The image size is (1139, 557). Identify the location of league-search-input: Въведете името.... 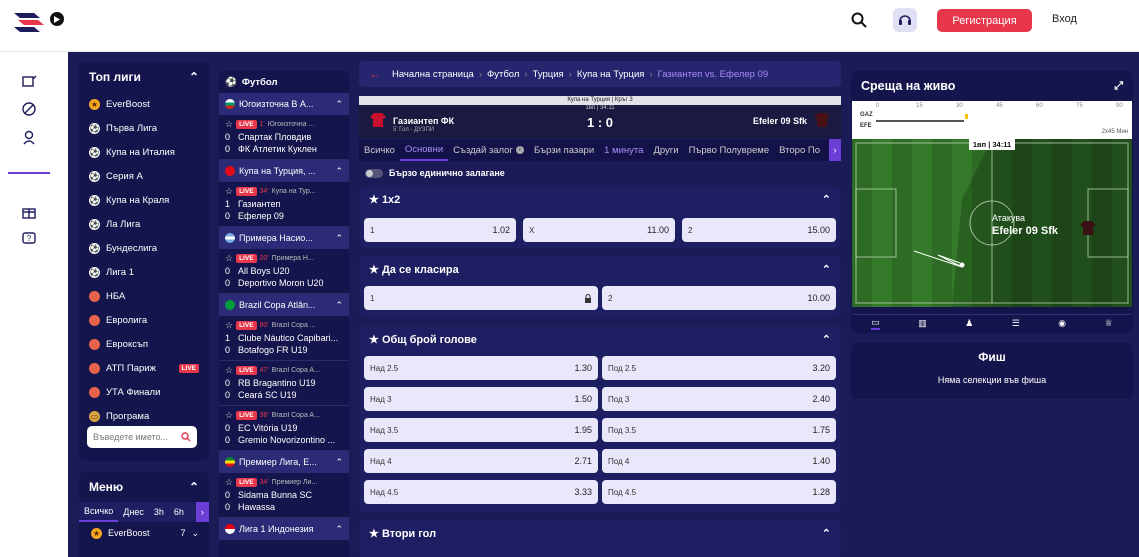
(142, 437).